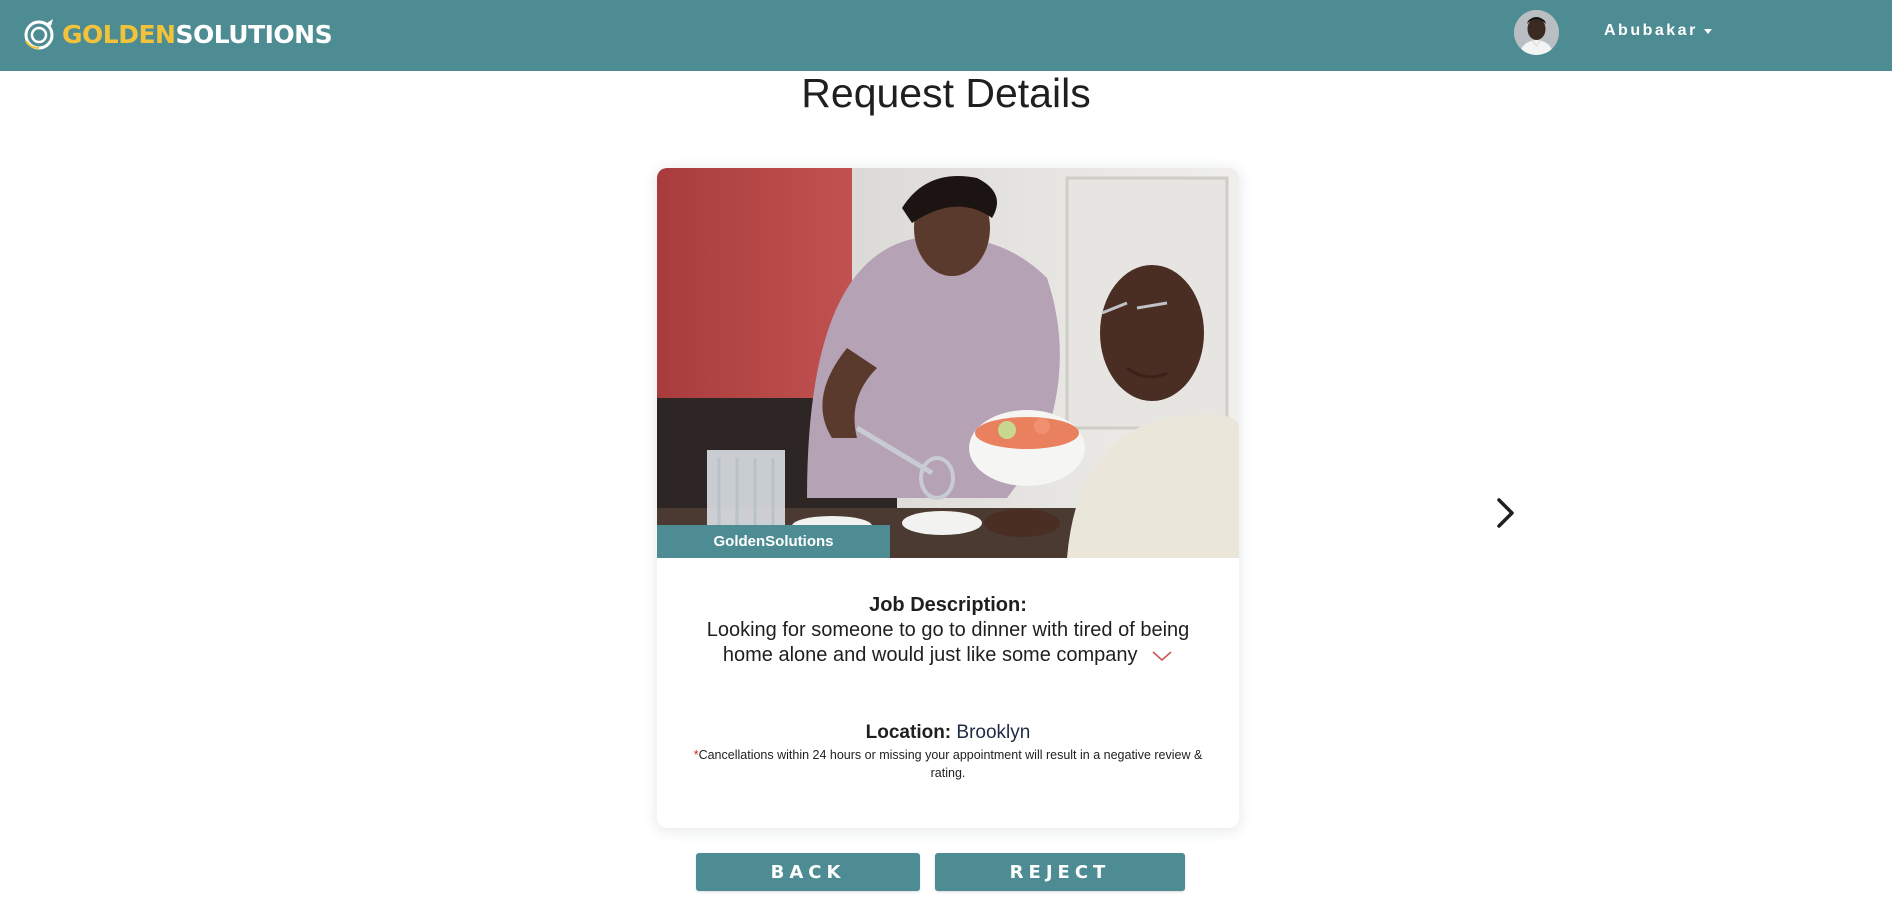  What do you see at coordinates (1162, 656) in the screenshot?
I see `chevron-down-icon` at bounding box center [1162, 656].